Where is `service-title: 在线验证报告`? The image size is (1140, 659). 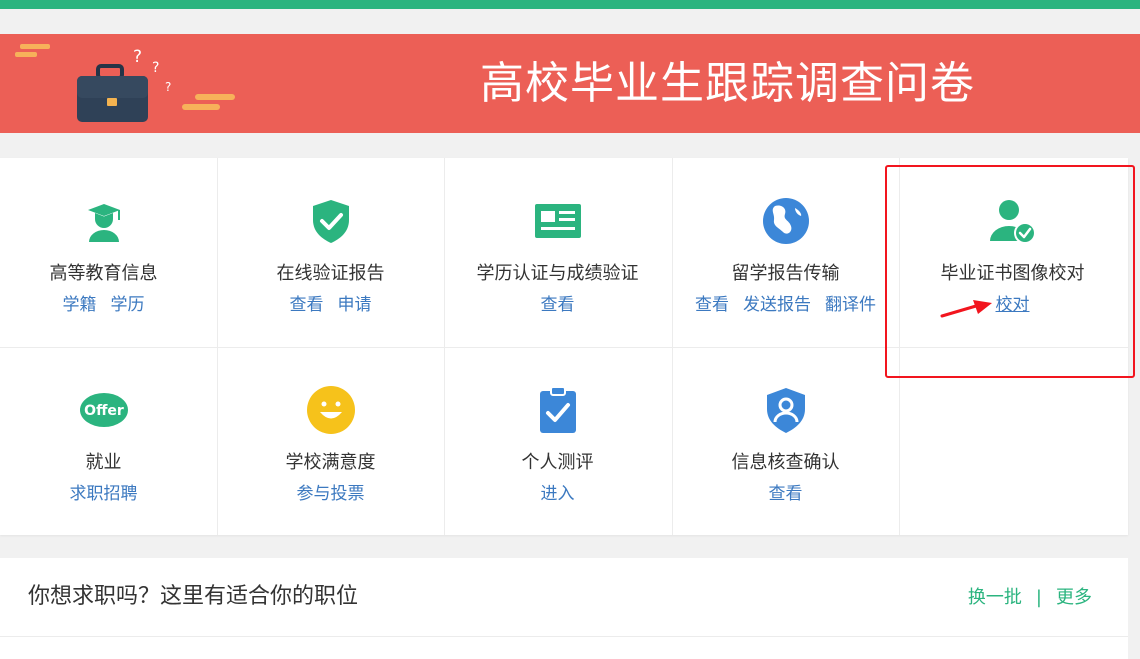 service-title: 在线验证报告 is located at coordinates (330, 273).